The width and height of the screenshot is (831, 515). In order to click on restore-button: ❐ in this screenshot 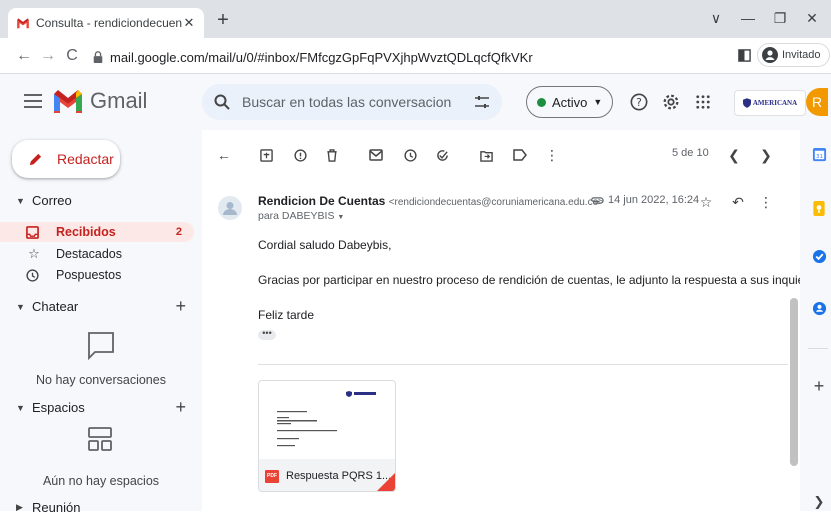, I will do `click(780, 18)`.